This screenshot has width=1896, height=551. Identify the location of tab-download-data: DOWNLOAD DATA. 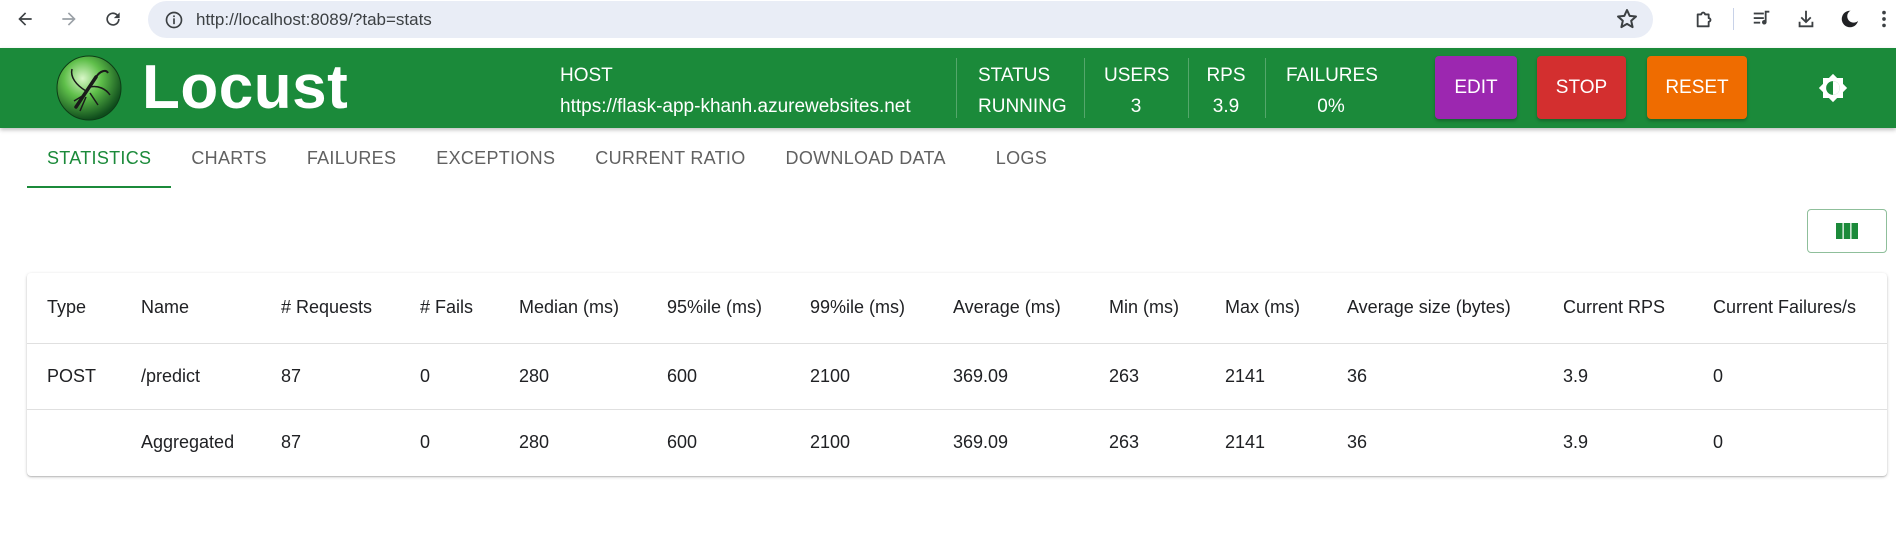
(866, 162).